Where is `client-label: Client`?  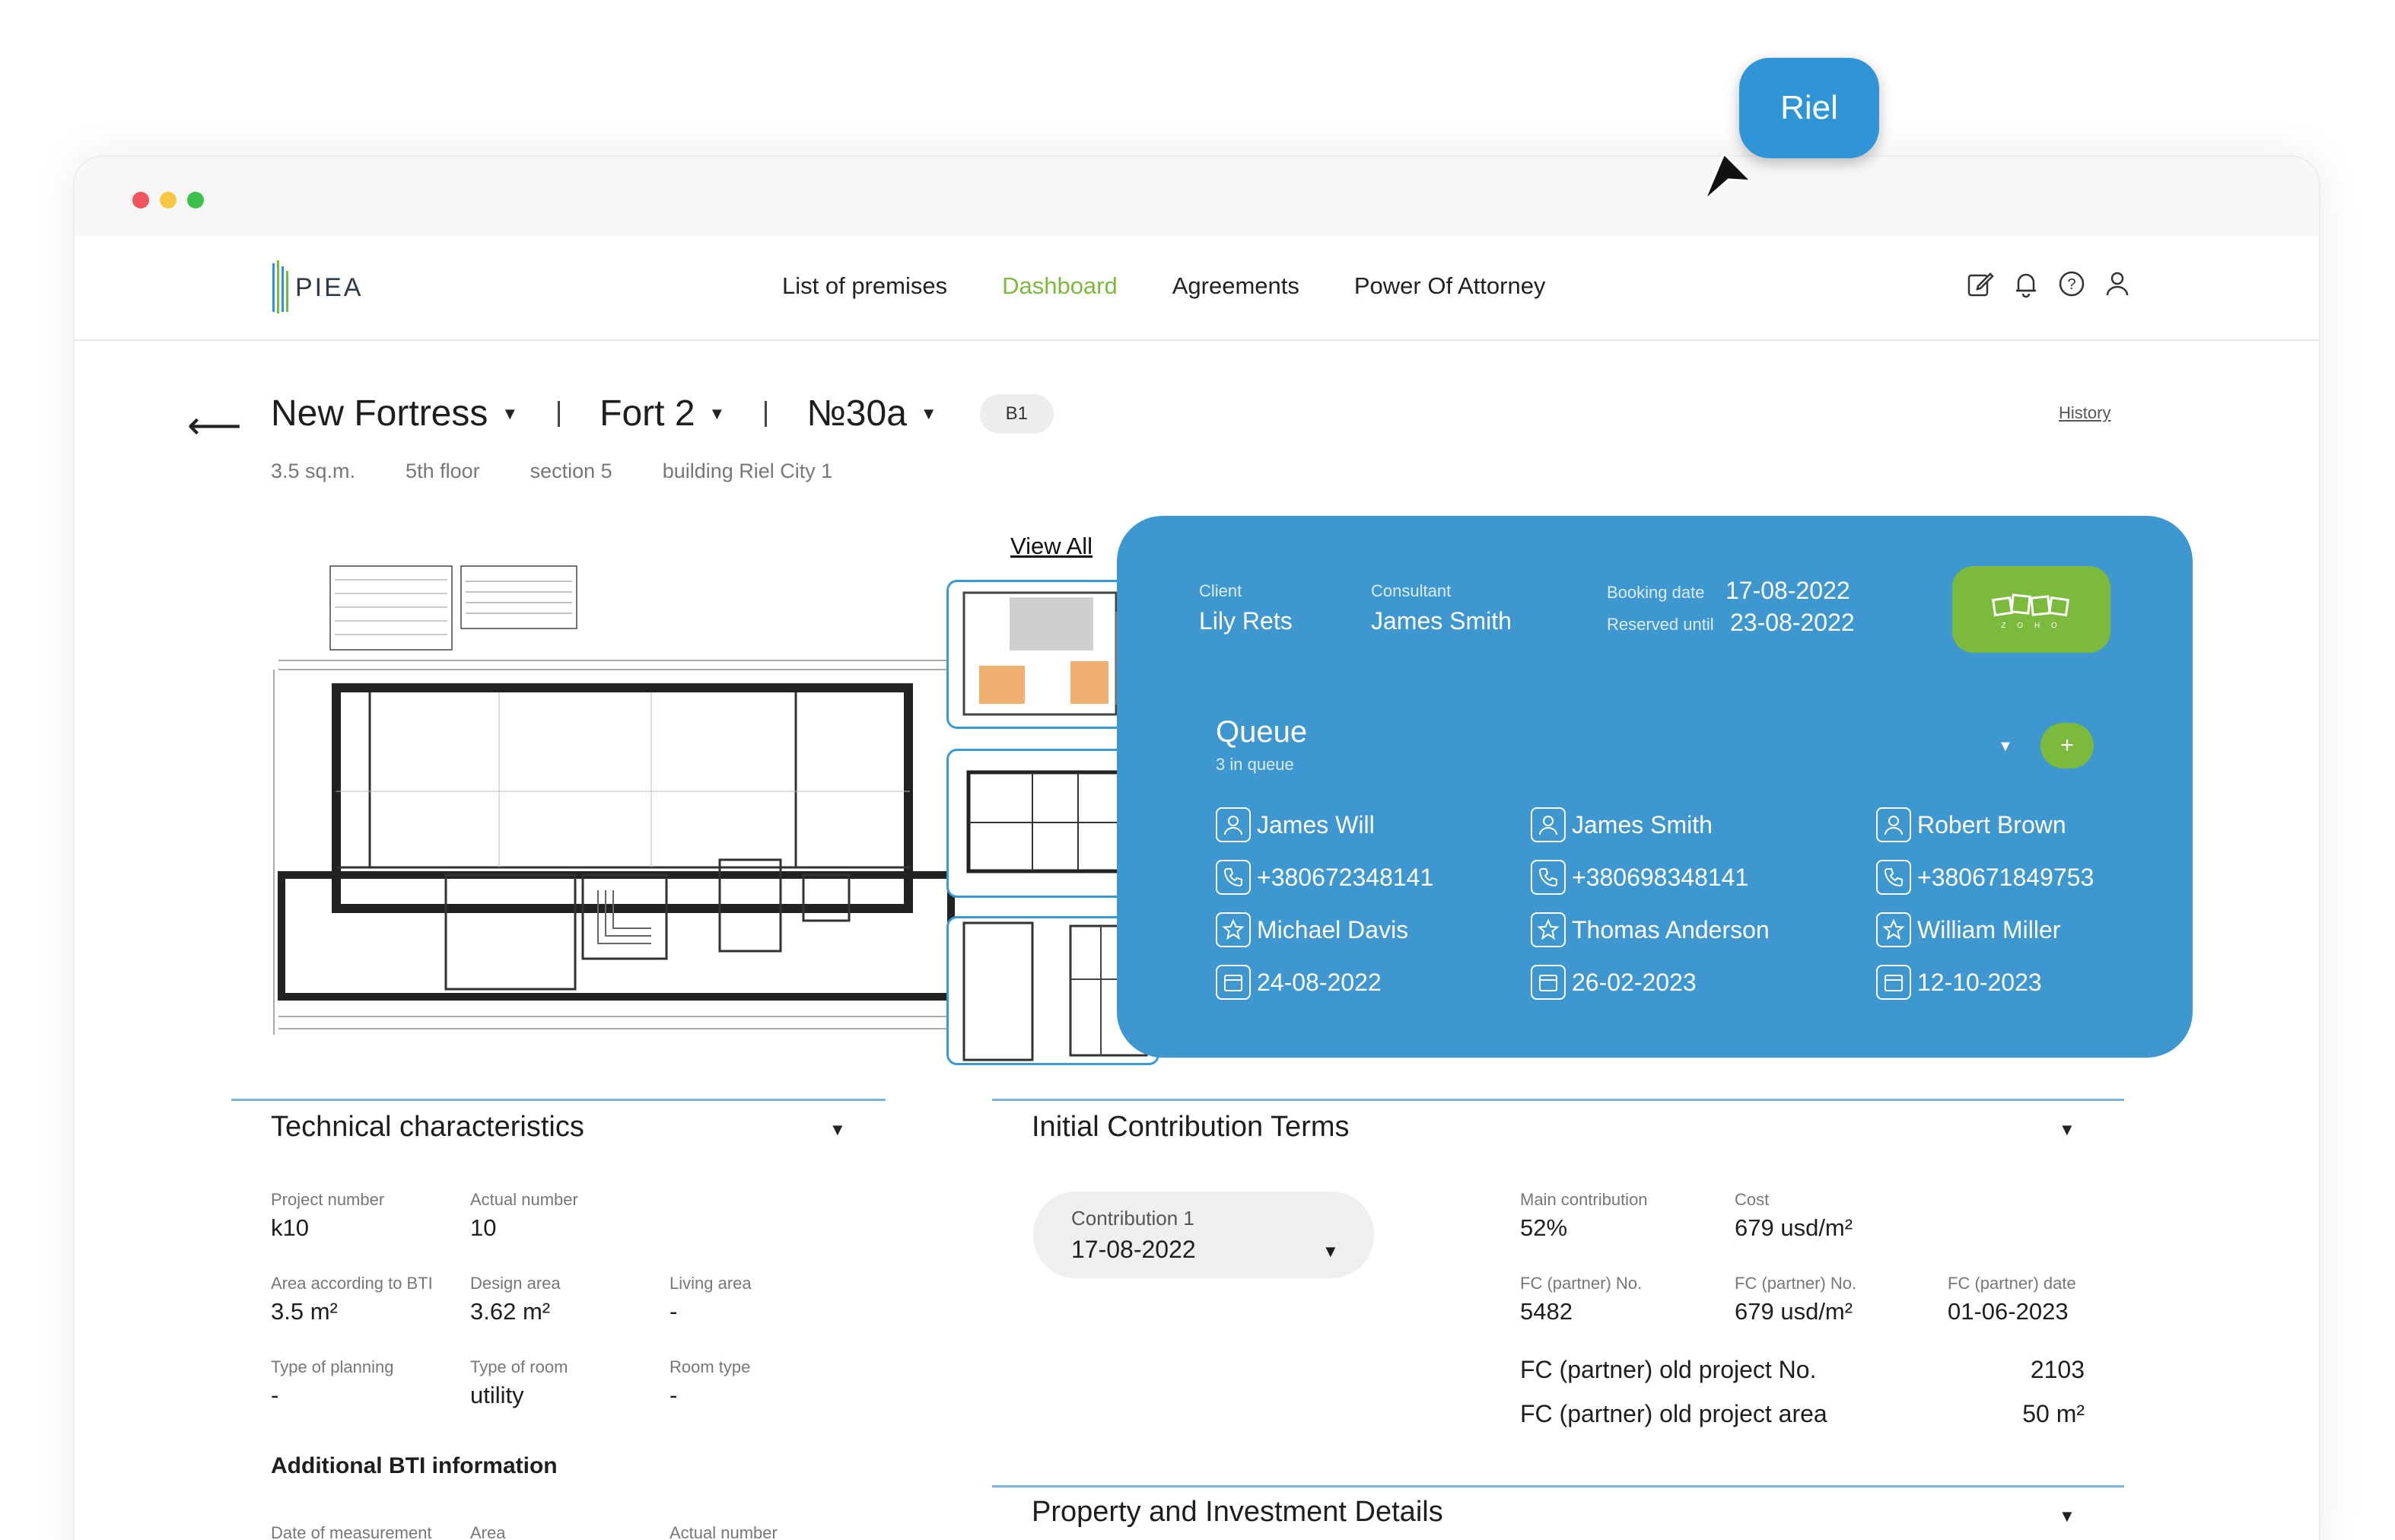
client-label: Client is located at coordinates (1220, 590).